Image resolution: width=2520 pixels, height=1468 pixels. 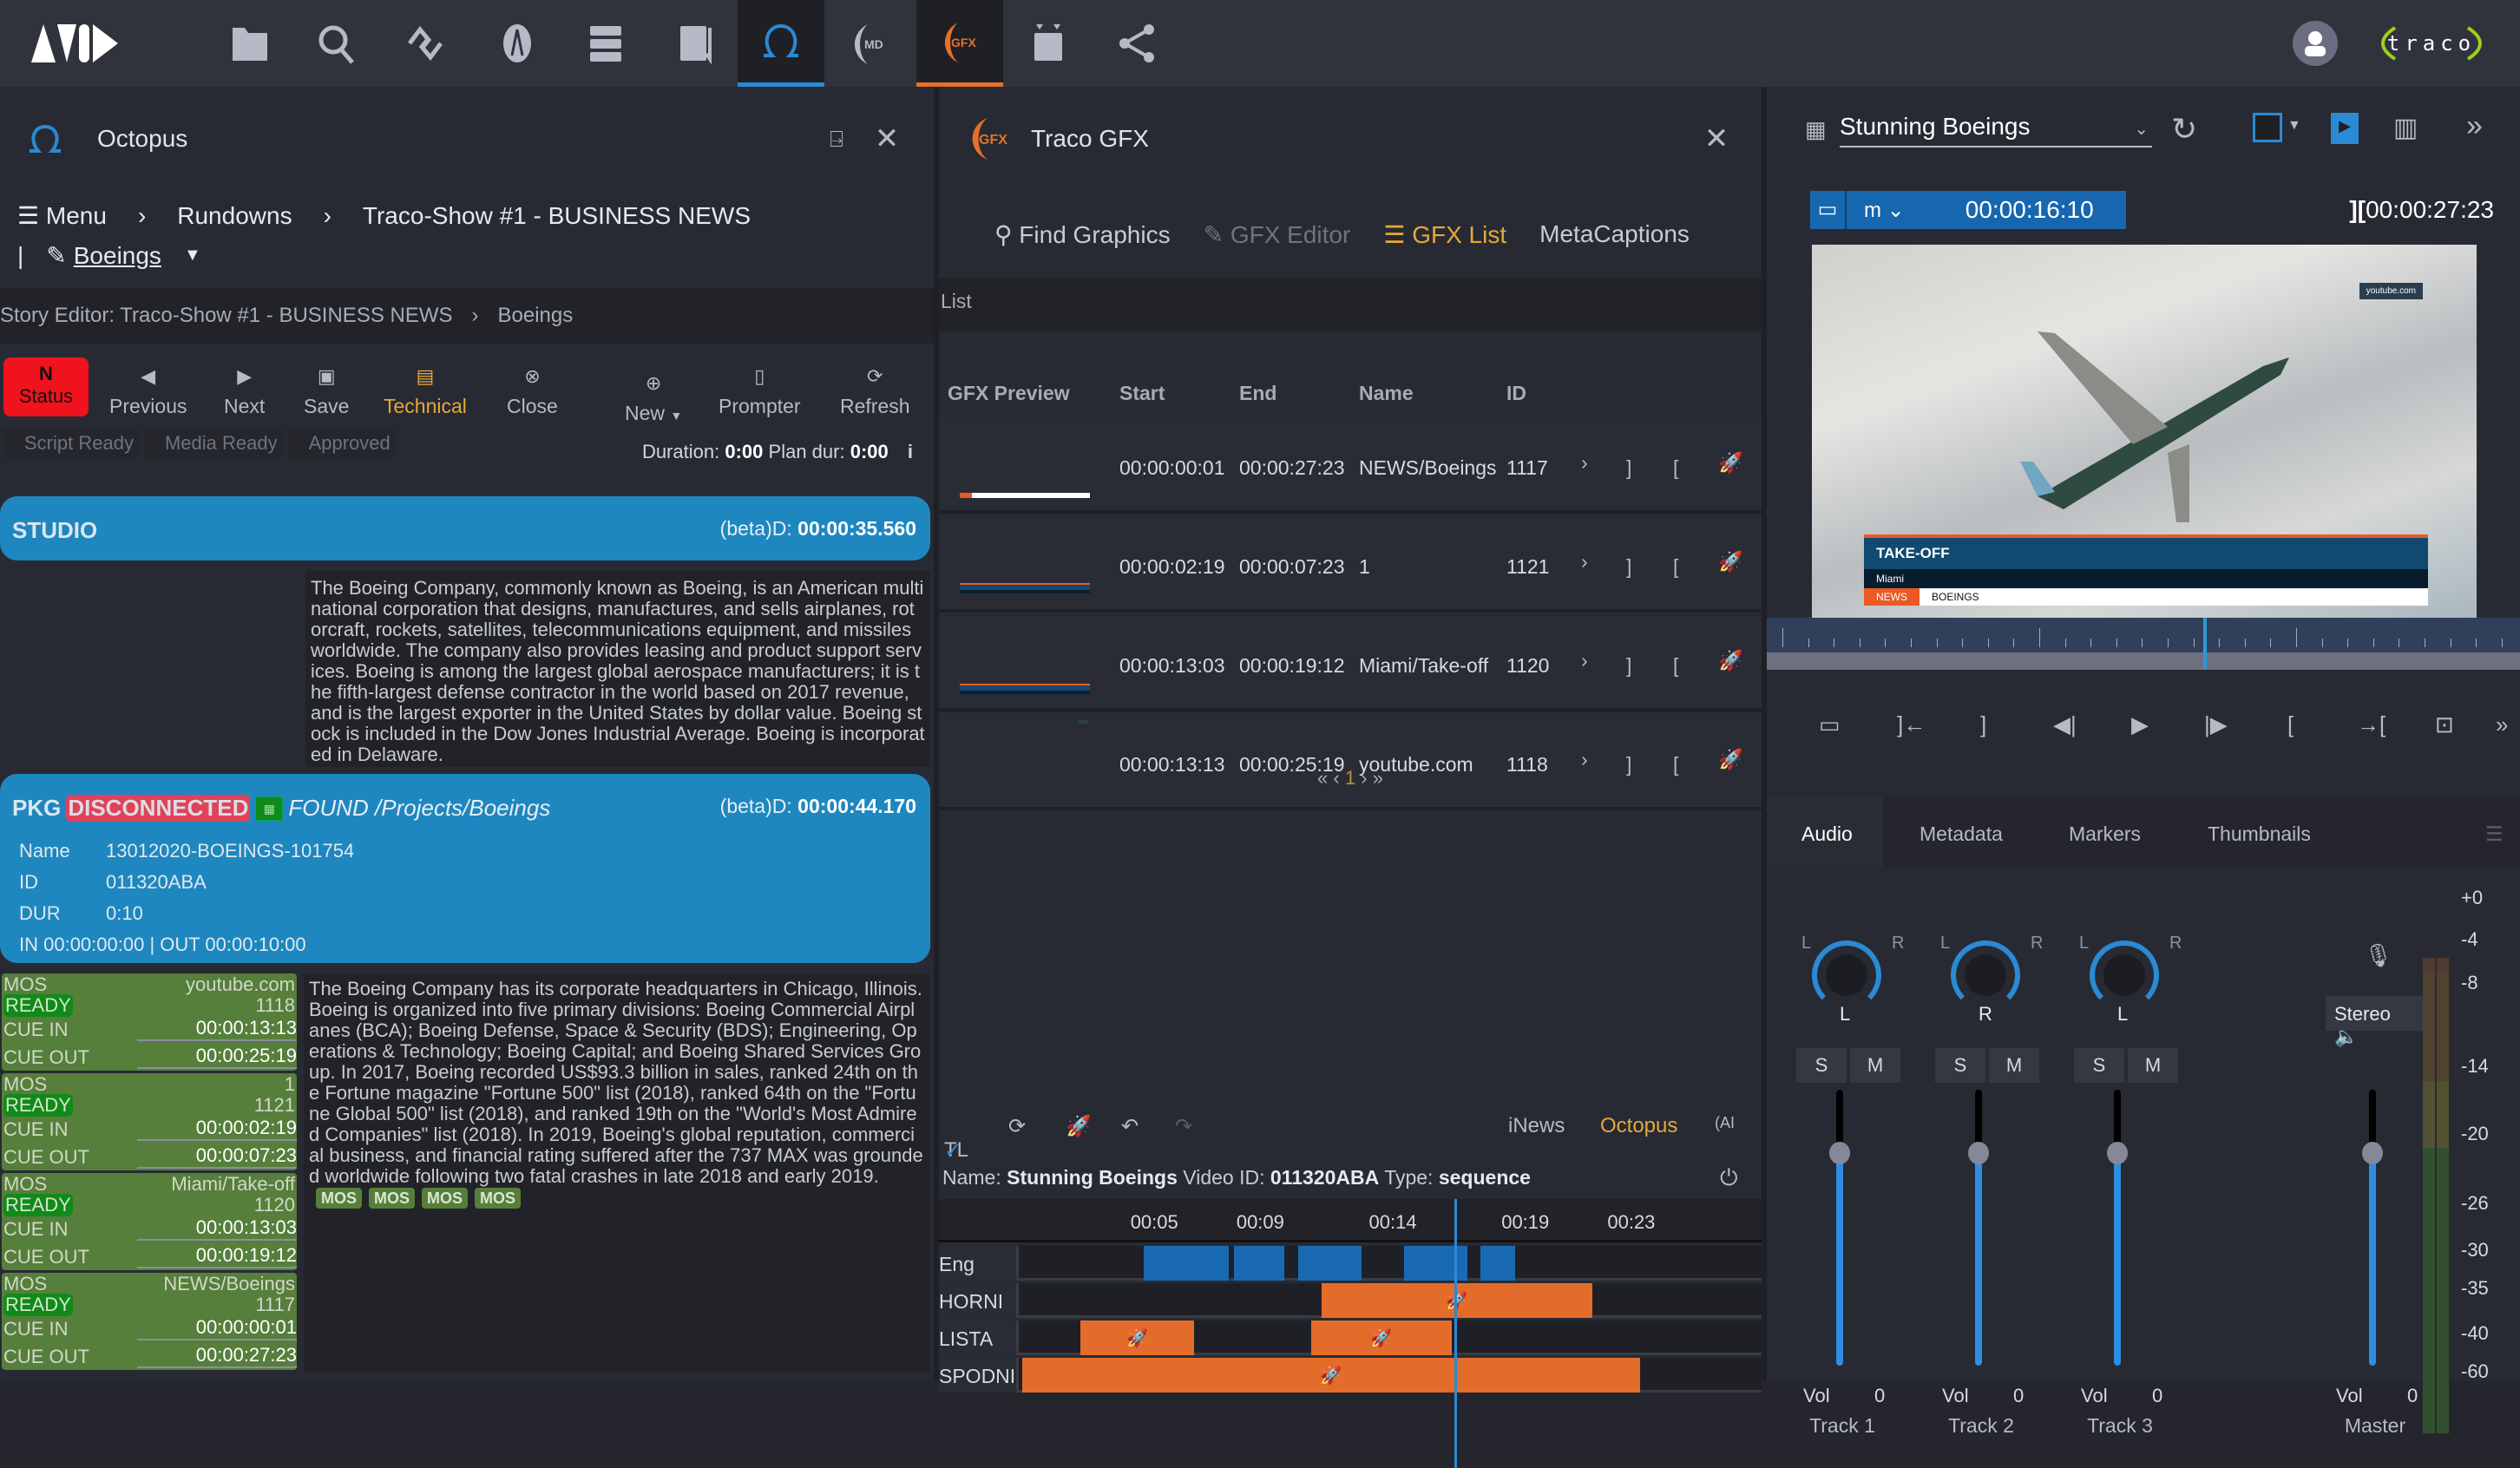 I want to click on stereo-mode-button: Stereo 🔈, so click(x=2377, y=1021).